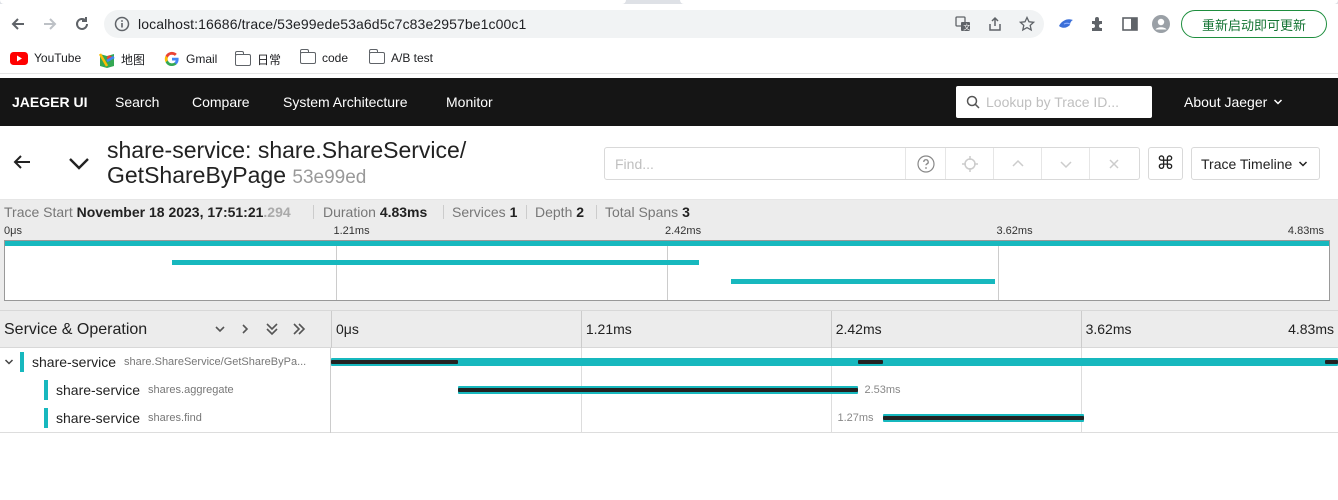 Image resolution: width=1338 pixels, height=500 pixels. What do you see at coordinates (400, 57) in the screenshot?
I see `bookmark-folder-ab-test: A/B test` at bounding box center [400, 57].